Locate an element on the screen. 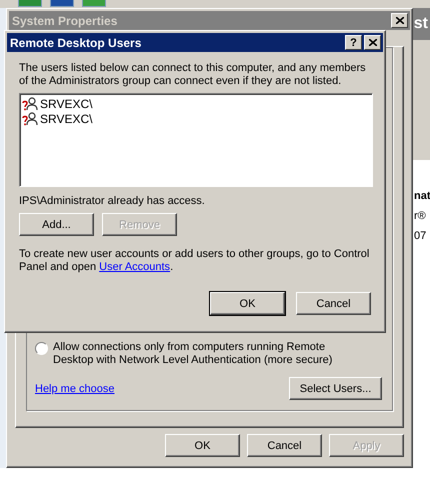 Image resolution: width=430 pixels, height=484 pixels. info-text: To create new user accounts or add users to other groups, go to Control Panel and open User Accounts. is located at coordinates (194, 261).